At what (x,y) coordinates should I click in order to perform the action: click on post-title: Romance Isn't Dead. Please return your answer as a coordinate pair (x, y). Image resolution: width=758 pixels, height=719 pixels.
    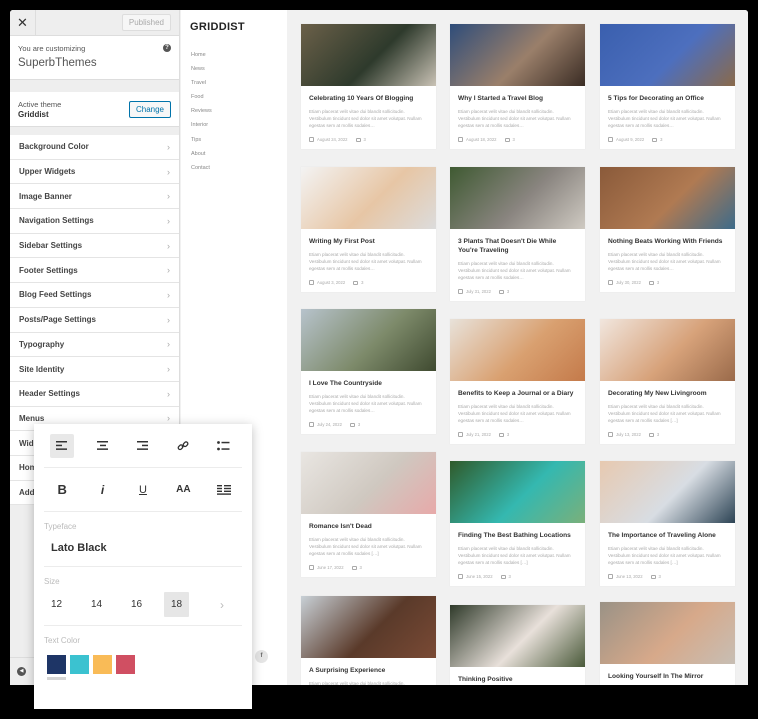
    Looking at the image, I should click on (368, 526).